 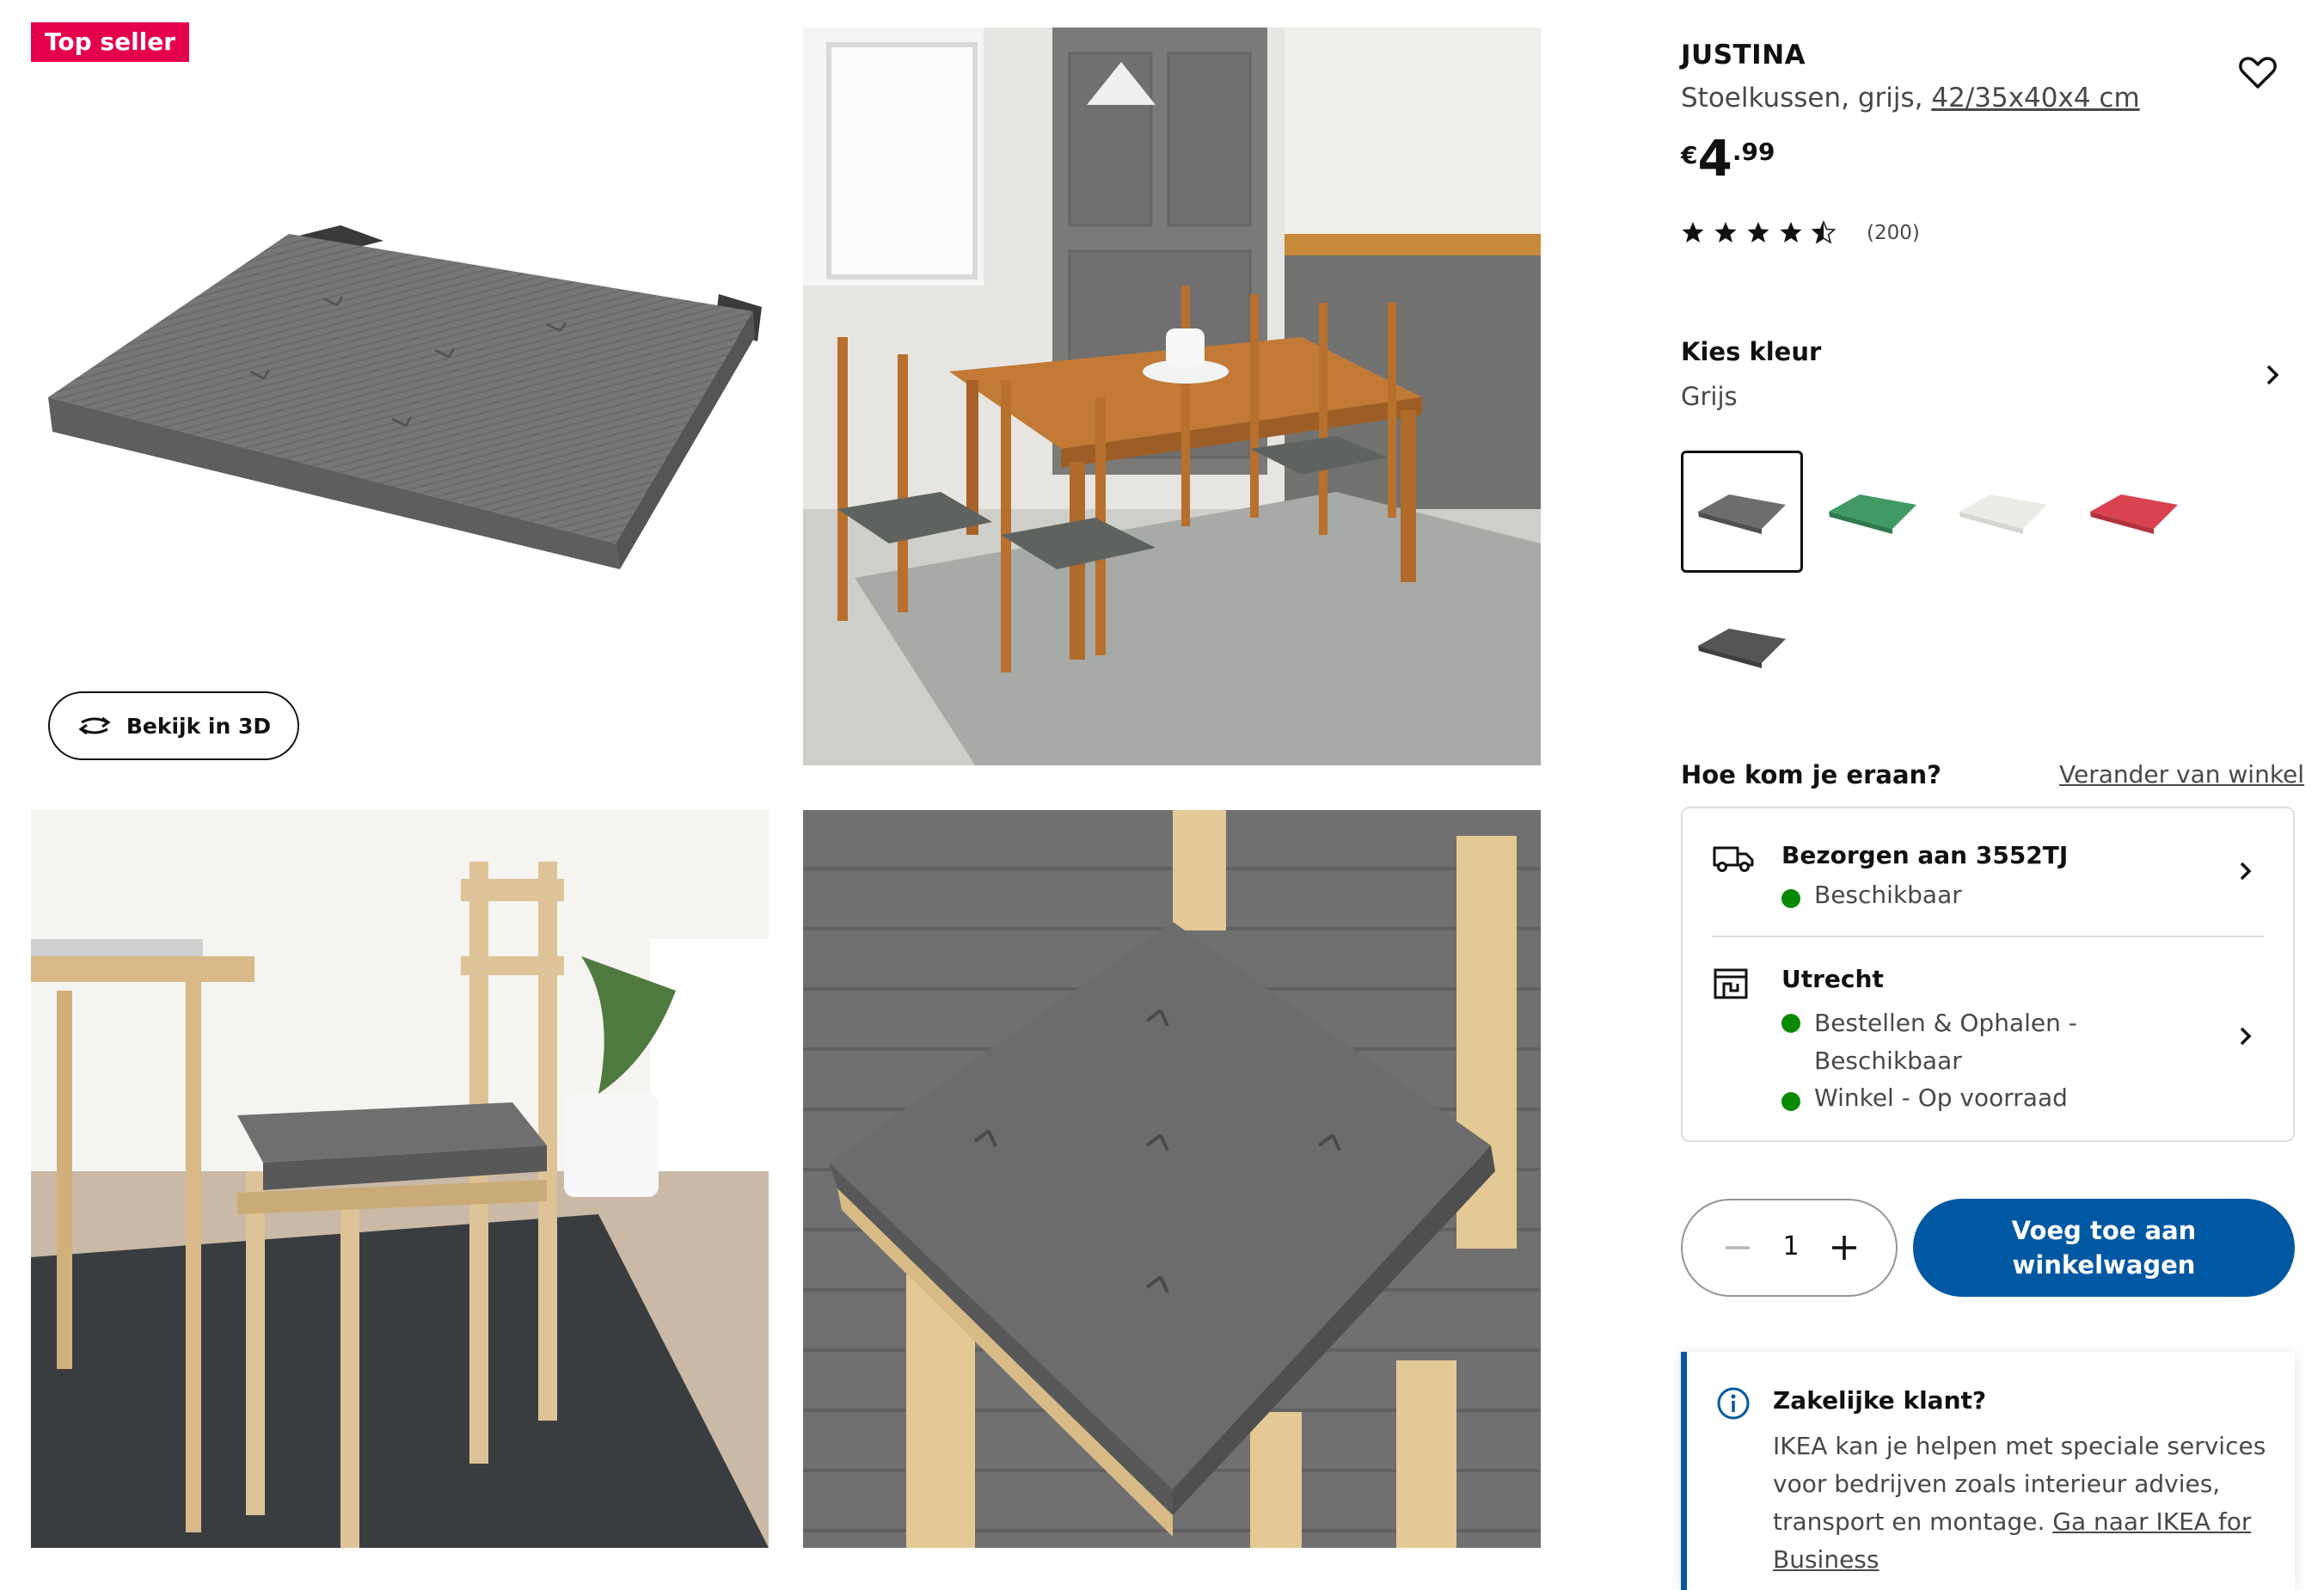 I want to click on product-dimensions-link: 42/35x40x4 cm, so click(x=2035, y=98).